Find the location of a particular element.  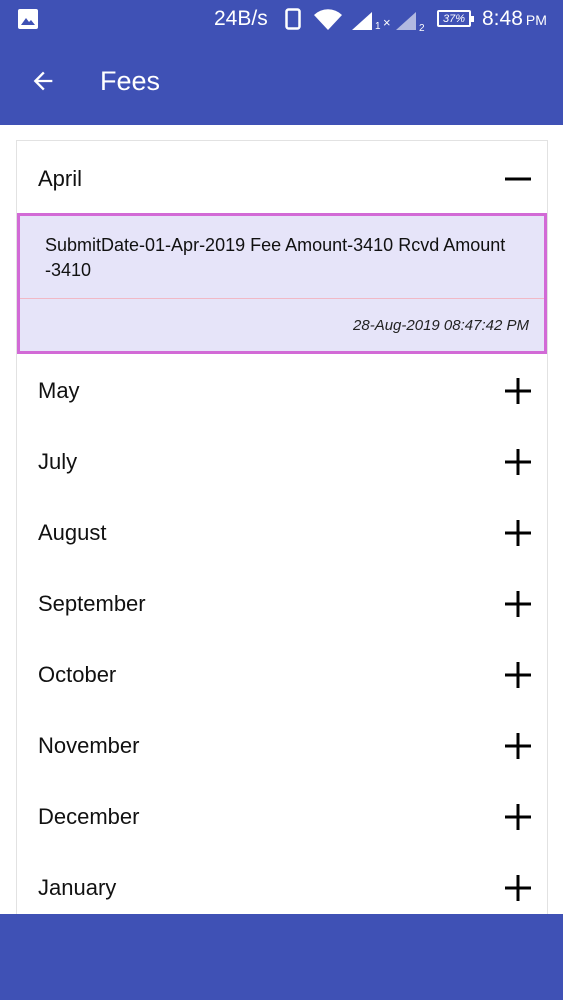

month-header-january: January is located at coordinates (282, 887).